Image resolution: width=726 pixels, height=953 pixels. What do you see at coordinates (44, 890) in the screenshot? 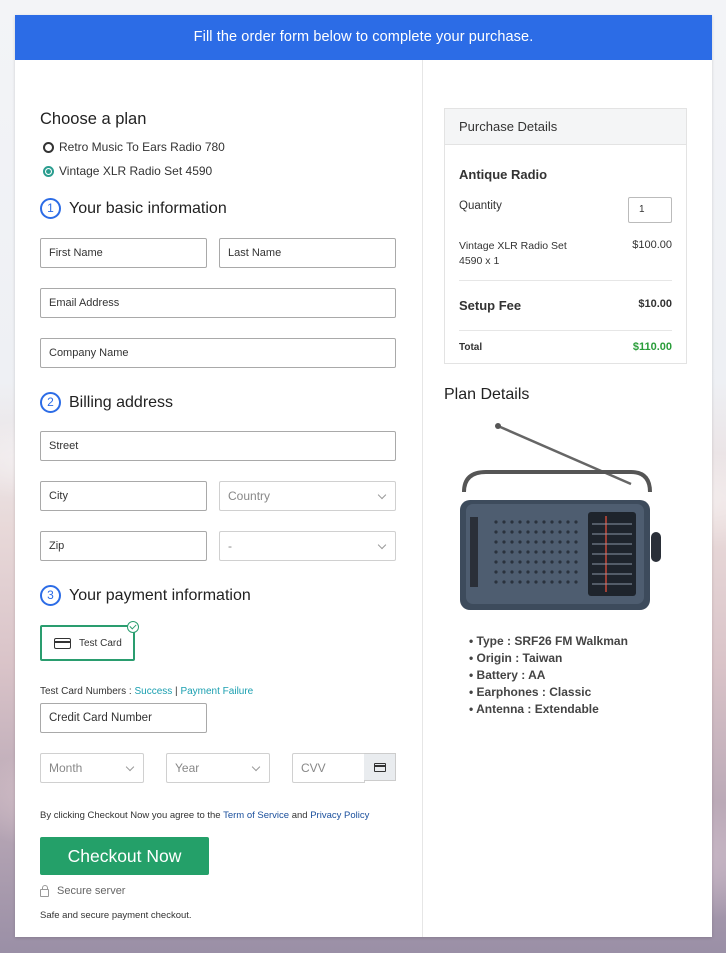
I see `lock-icon` at bounding box center [44, 890].